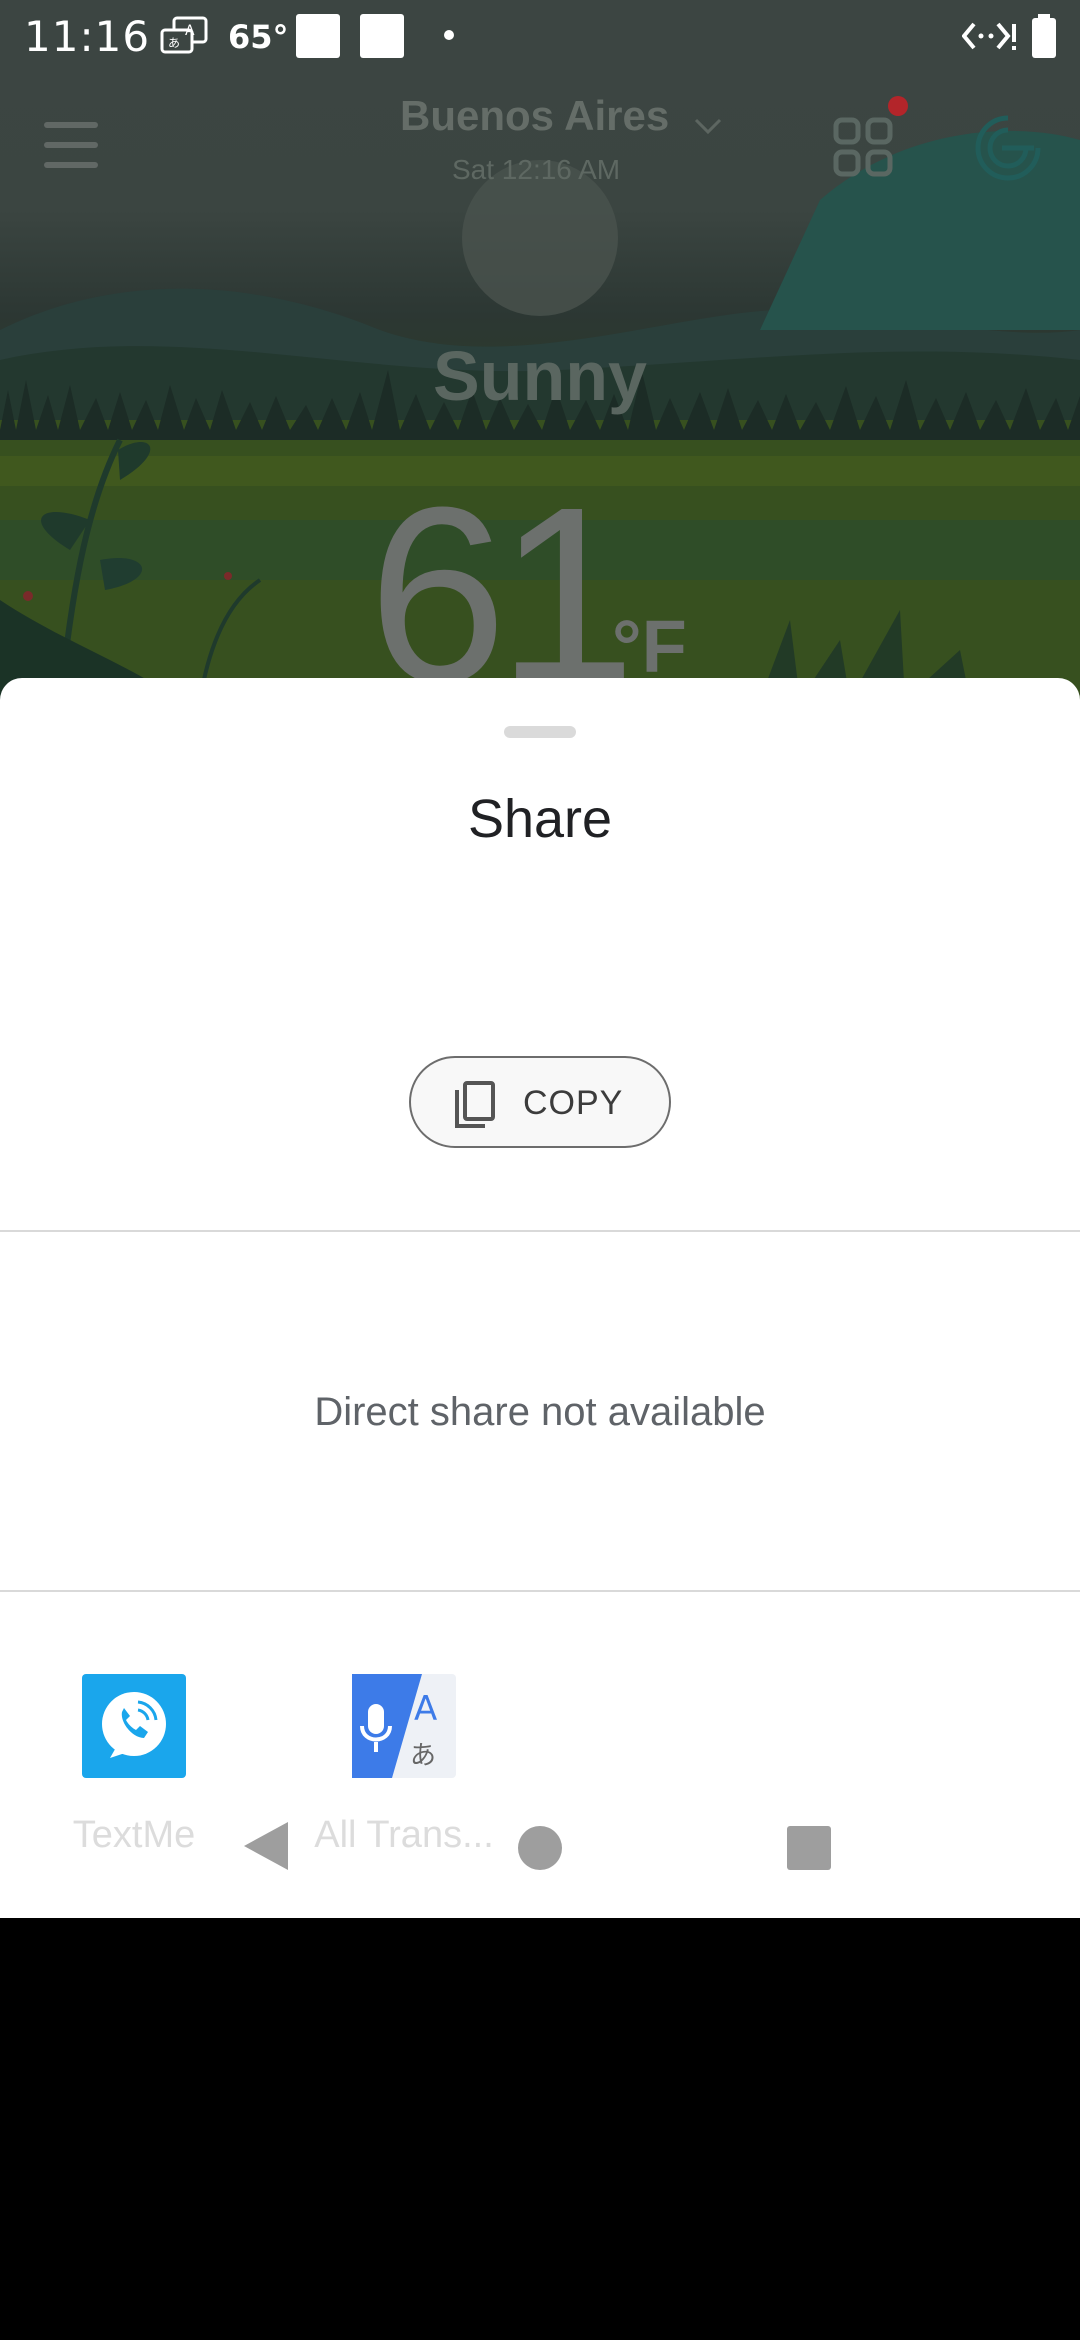 Image resolution: width=1080 pixels, height=2340 pixels. I want to click on home-icon, so click(540, 1848).